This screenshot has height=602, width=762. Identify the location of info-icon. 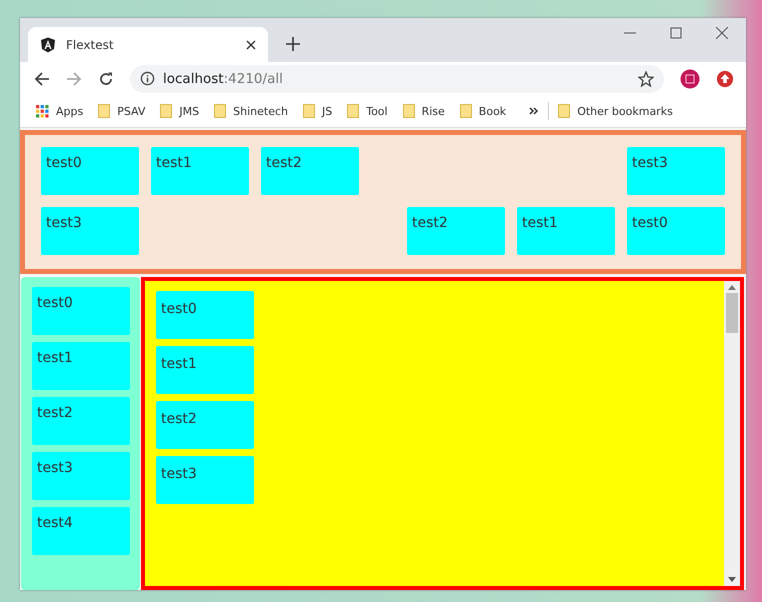
(147, 78).